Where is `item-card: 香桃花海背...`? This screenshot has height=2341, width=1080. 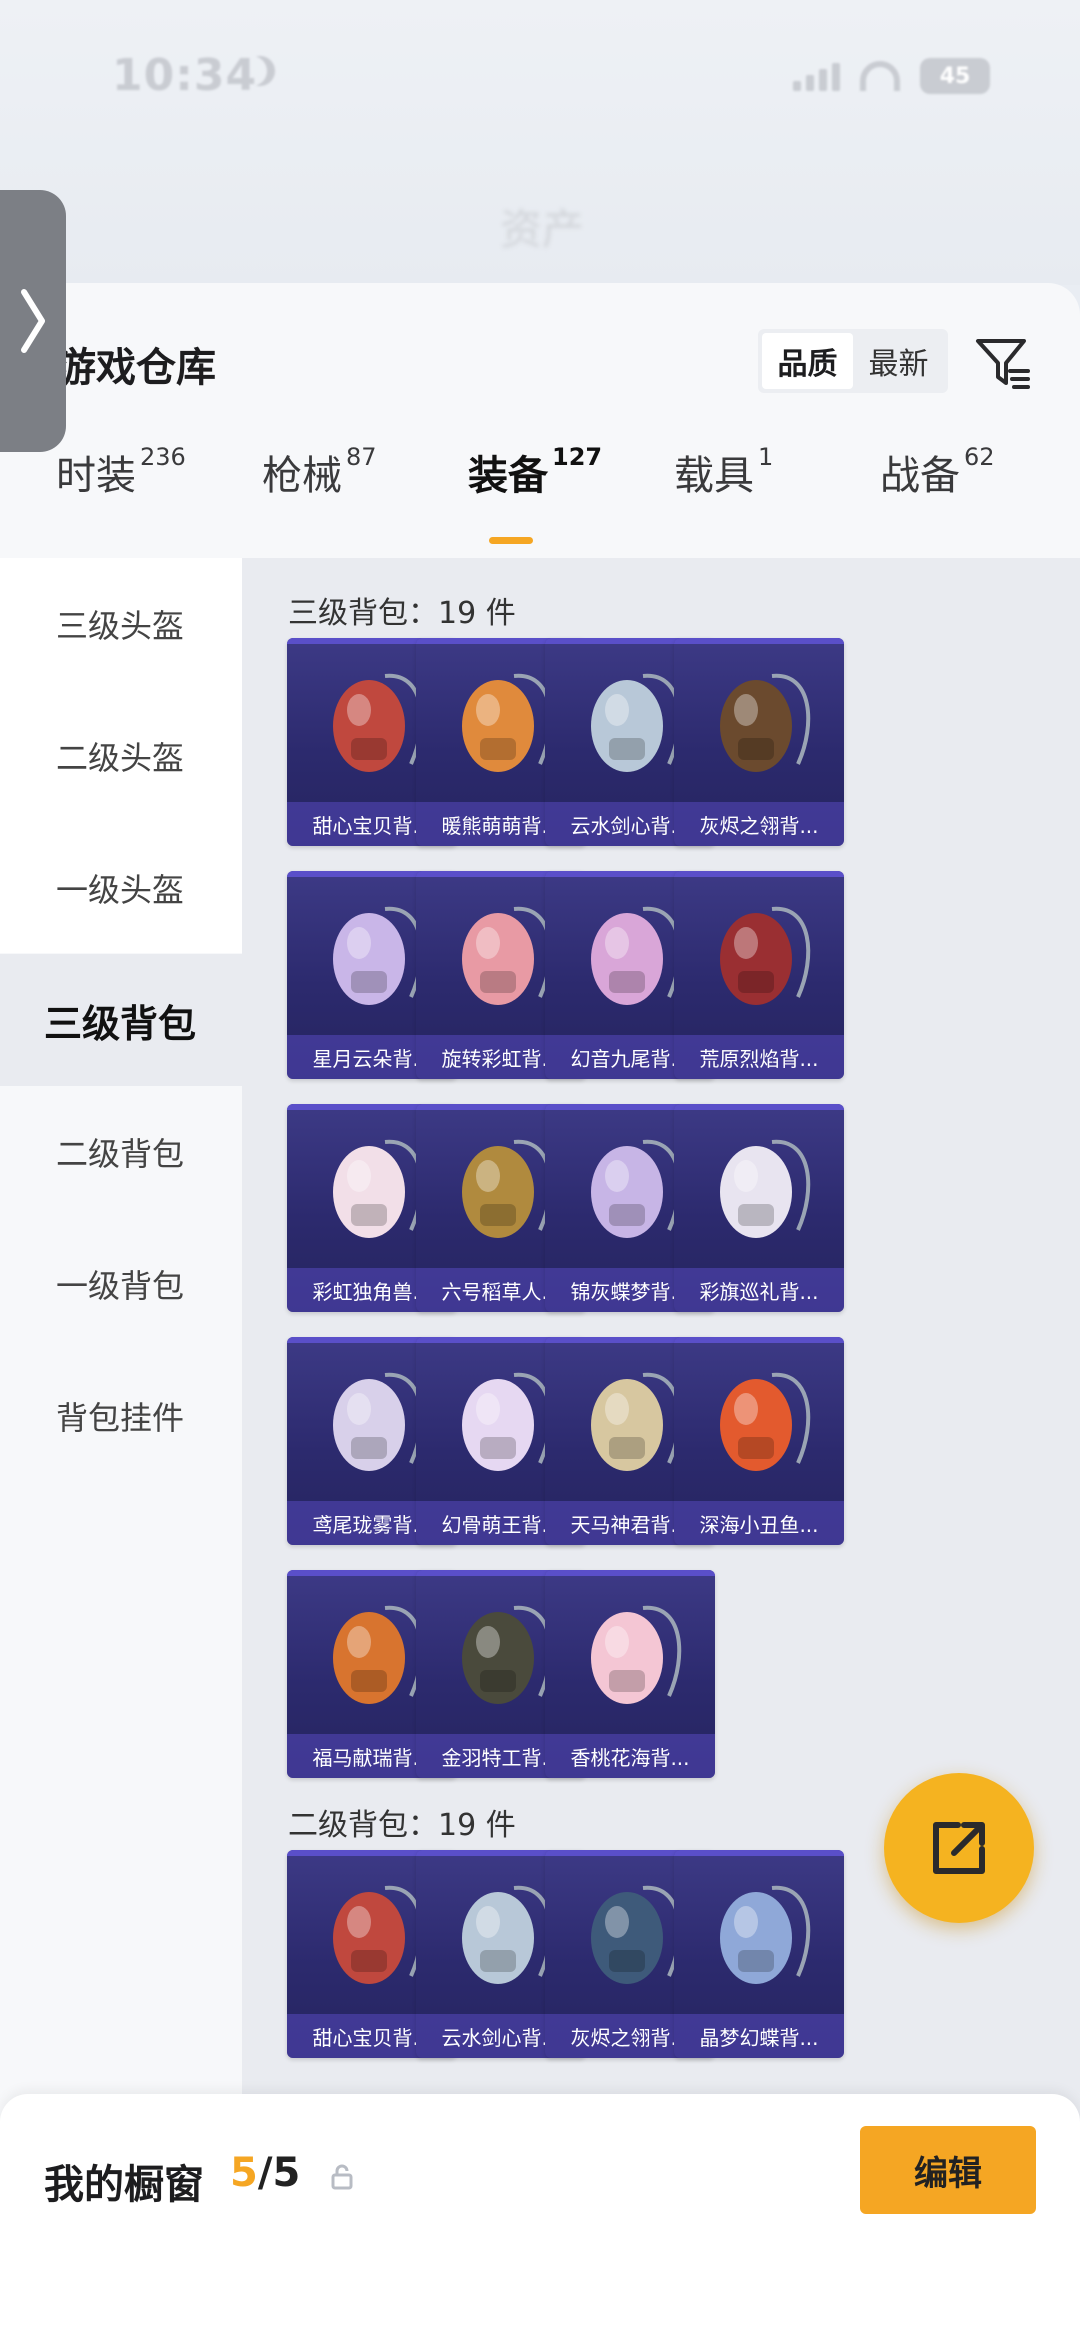
item-card: 香桃花海背... is located at coordinates (630, 1674).